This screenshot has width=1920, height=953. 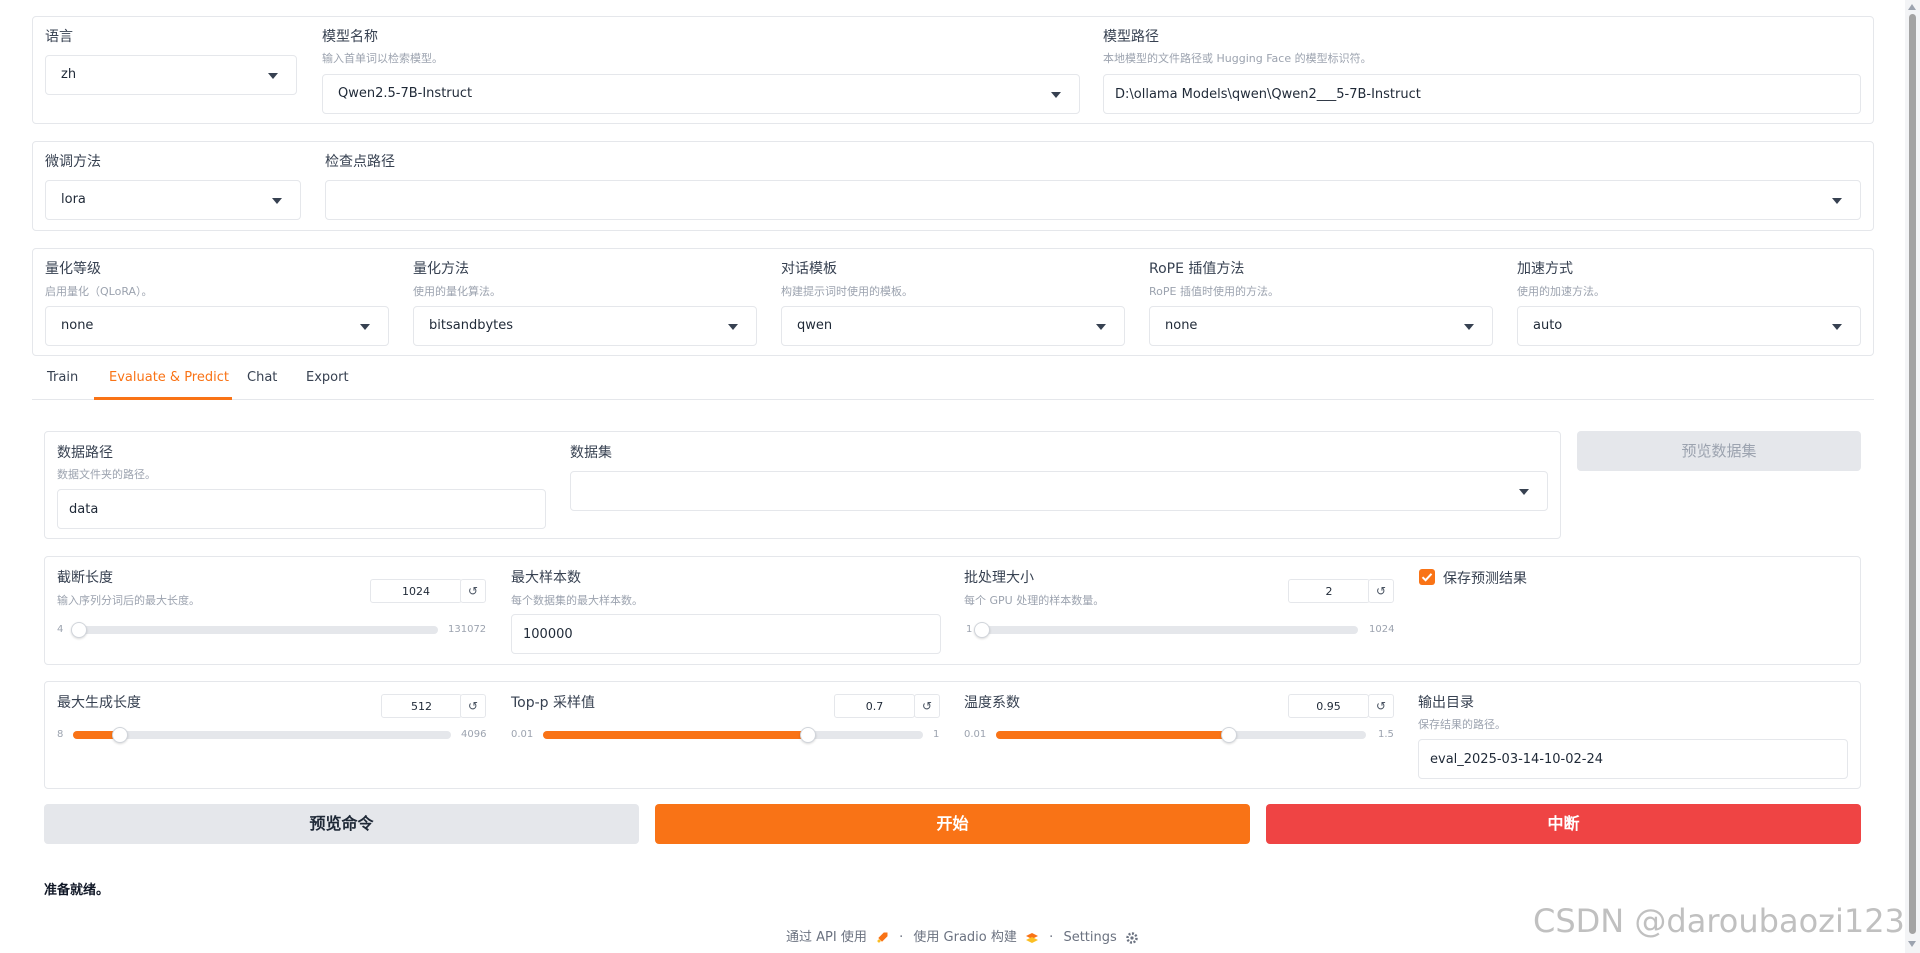 I want to click on gear-icon, so click(x=1132, y=938).